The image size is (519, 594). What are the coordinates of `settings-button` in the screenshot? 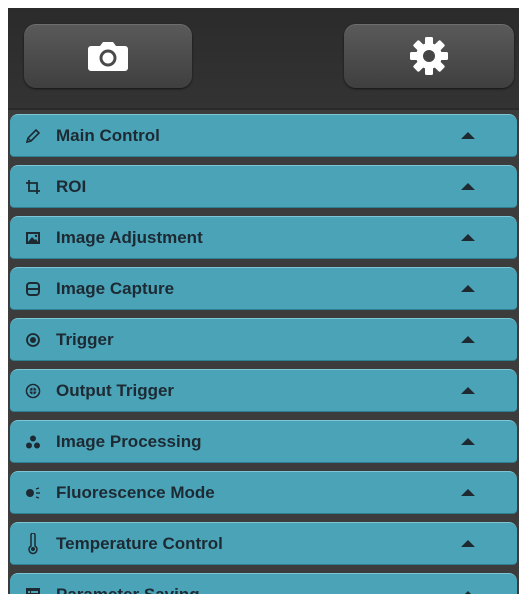 It's located at (429, 56).